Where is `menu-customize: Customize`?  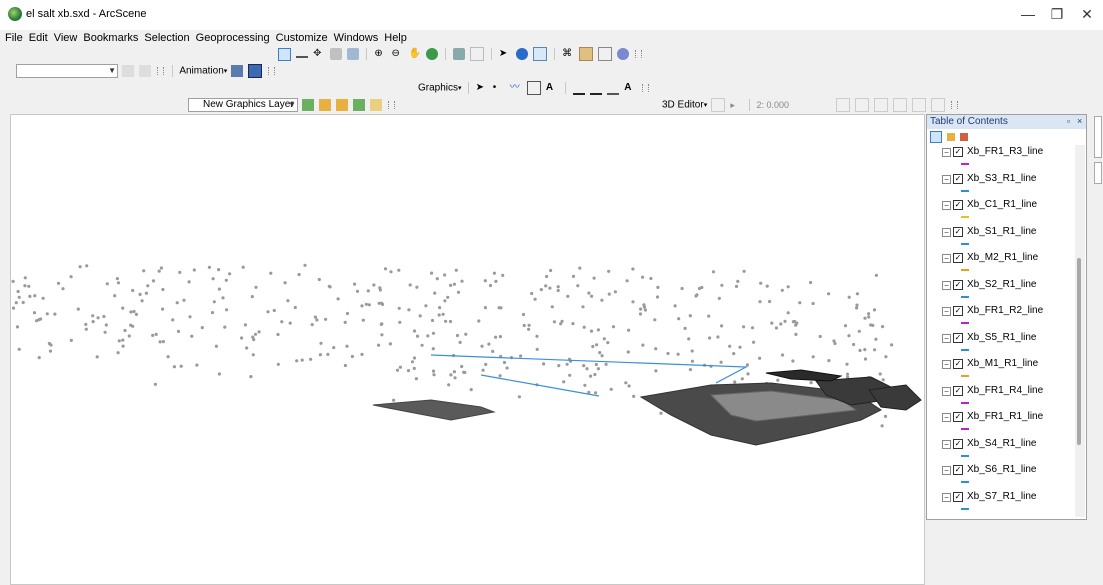 menu-customize: Customize is located at coordinates (302, 38).